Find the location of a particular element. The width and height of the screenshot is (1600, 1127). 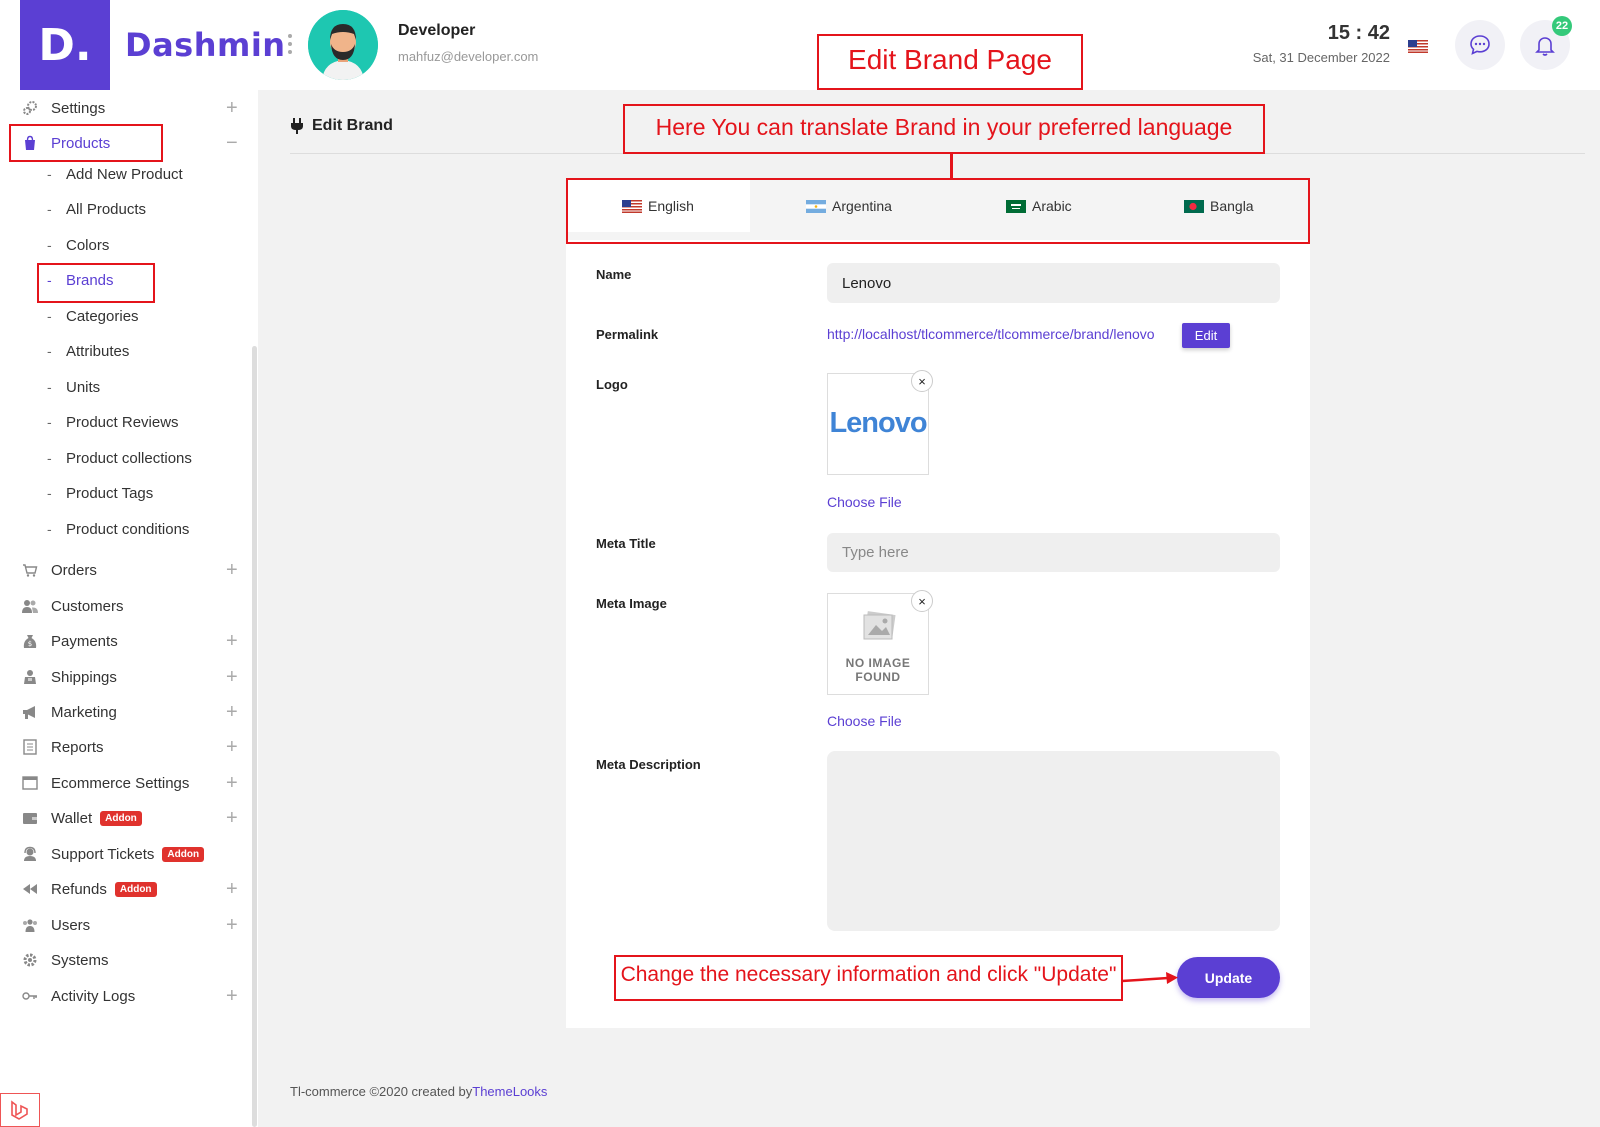

choose-logo-file-button: Choose File is located at coordinates (864, 502).